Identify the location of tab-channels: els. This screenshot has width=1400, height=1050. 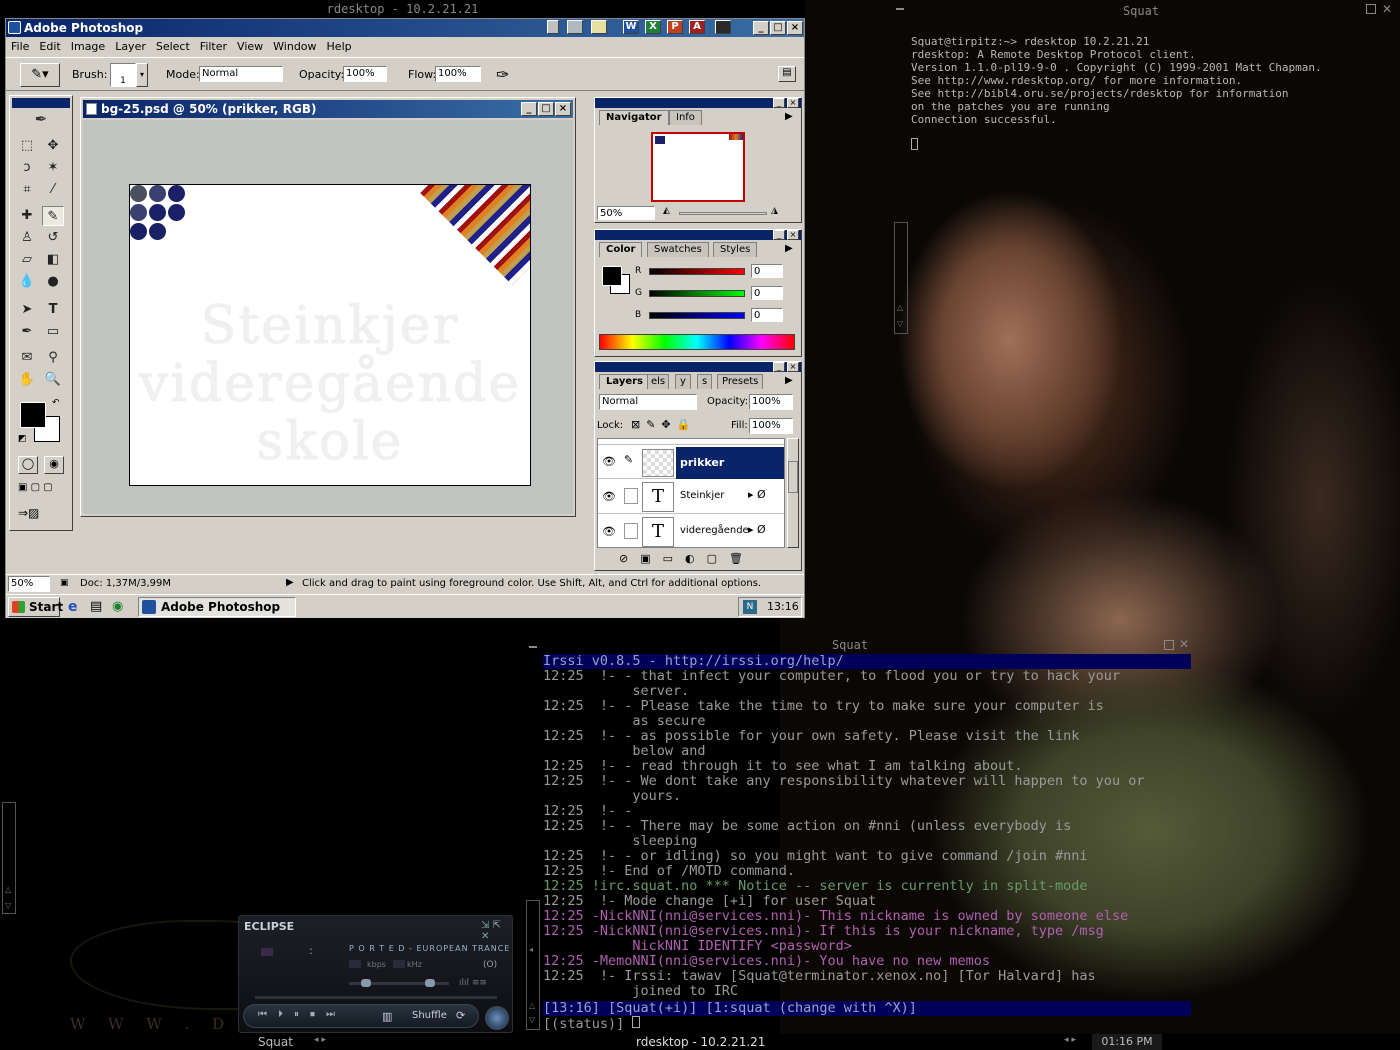
(658, 381).